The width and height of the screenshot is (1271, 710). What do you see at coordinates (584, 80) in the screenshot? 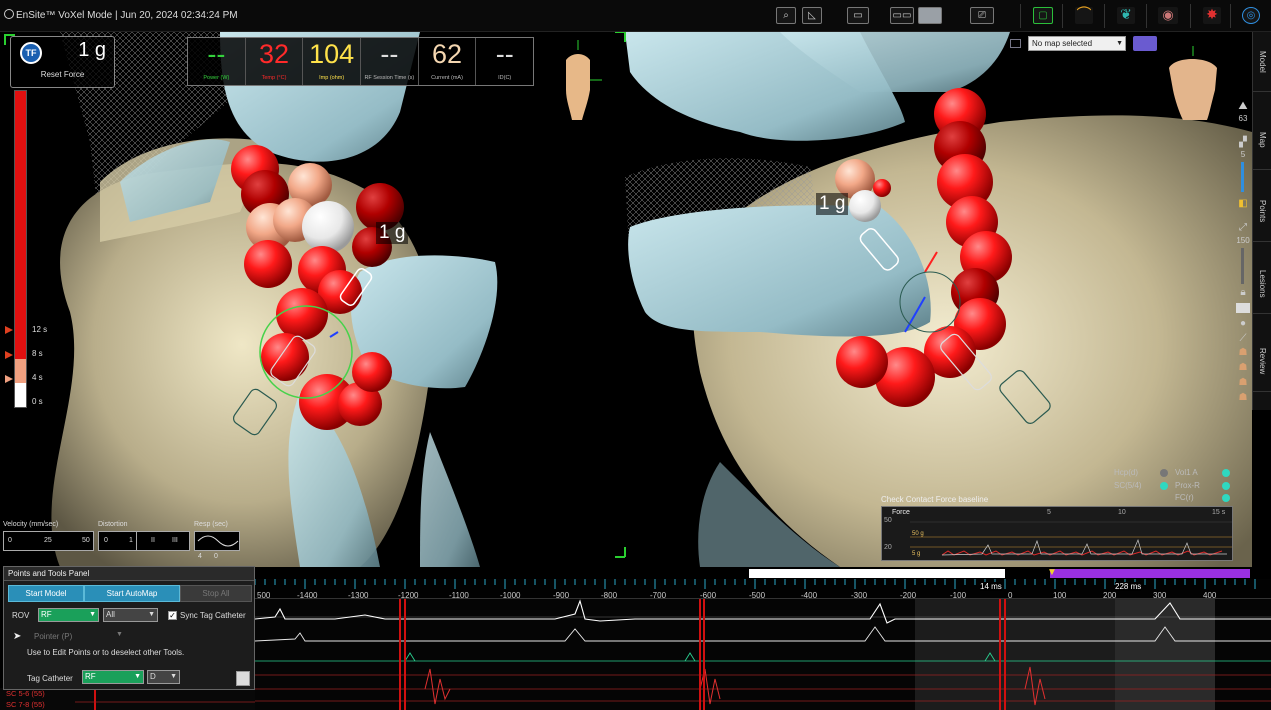
I see `orientation-torso-icon-left` at bounding box center [584, 80].